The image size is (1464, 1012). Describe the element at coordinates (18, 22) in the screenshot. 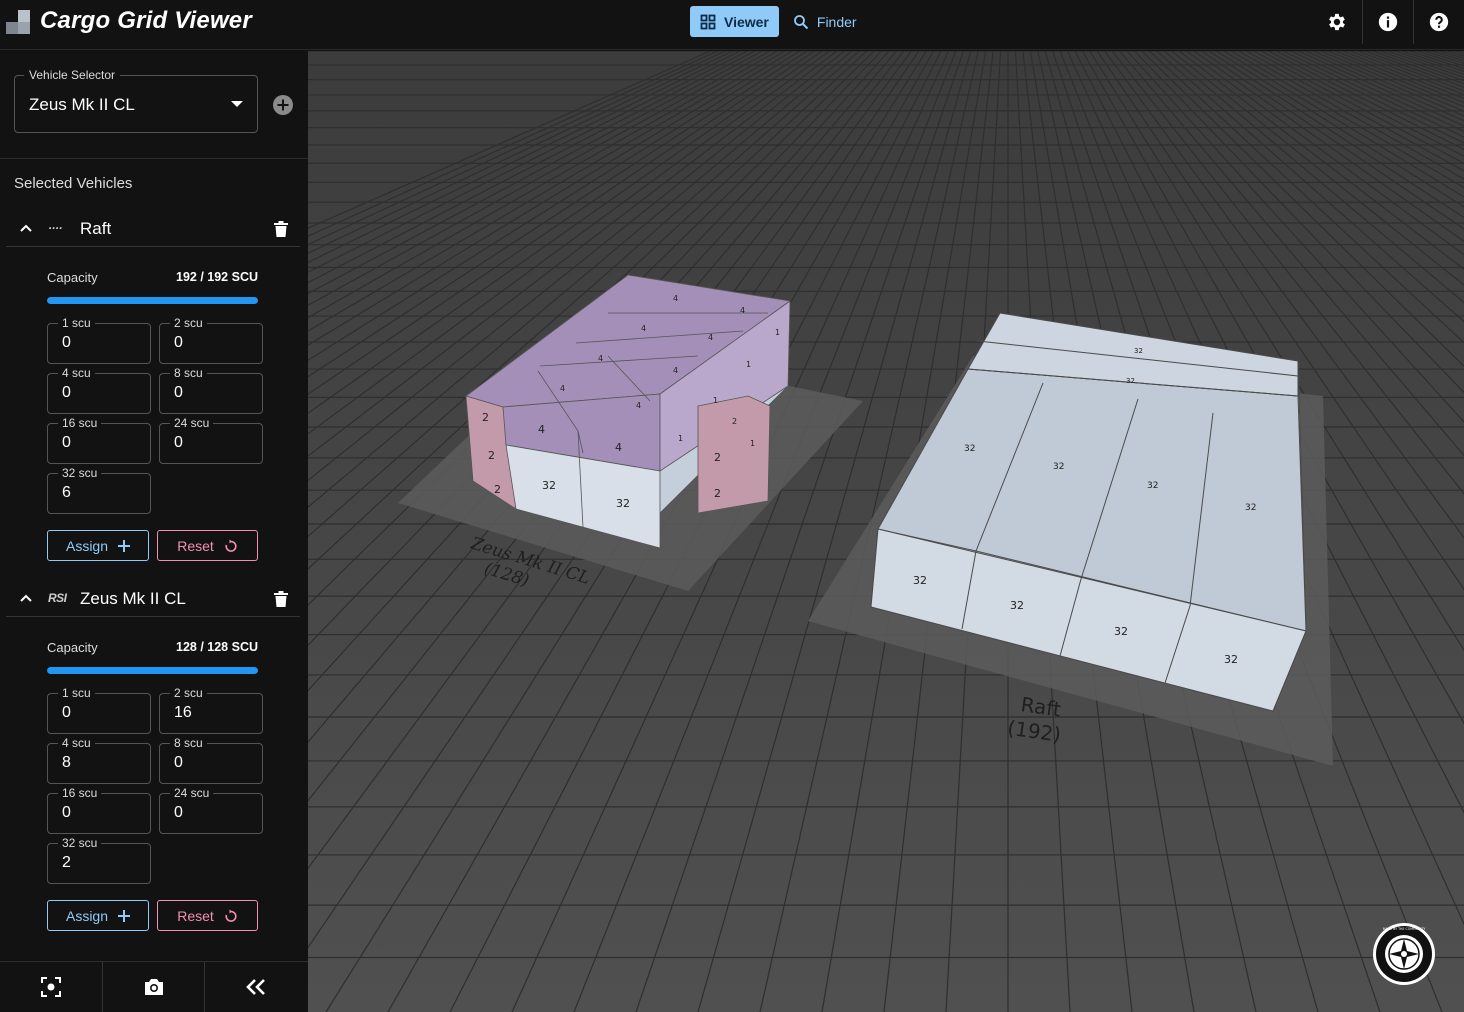

I see `cargo-logo-icon` at that location.